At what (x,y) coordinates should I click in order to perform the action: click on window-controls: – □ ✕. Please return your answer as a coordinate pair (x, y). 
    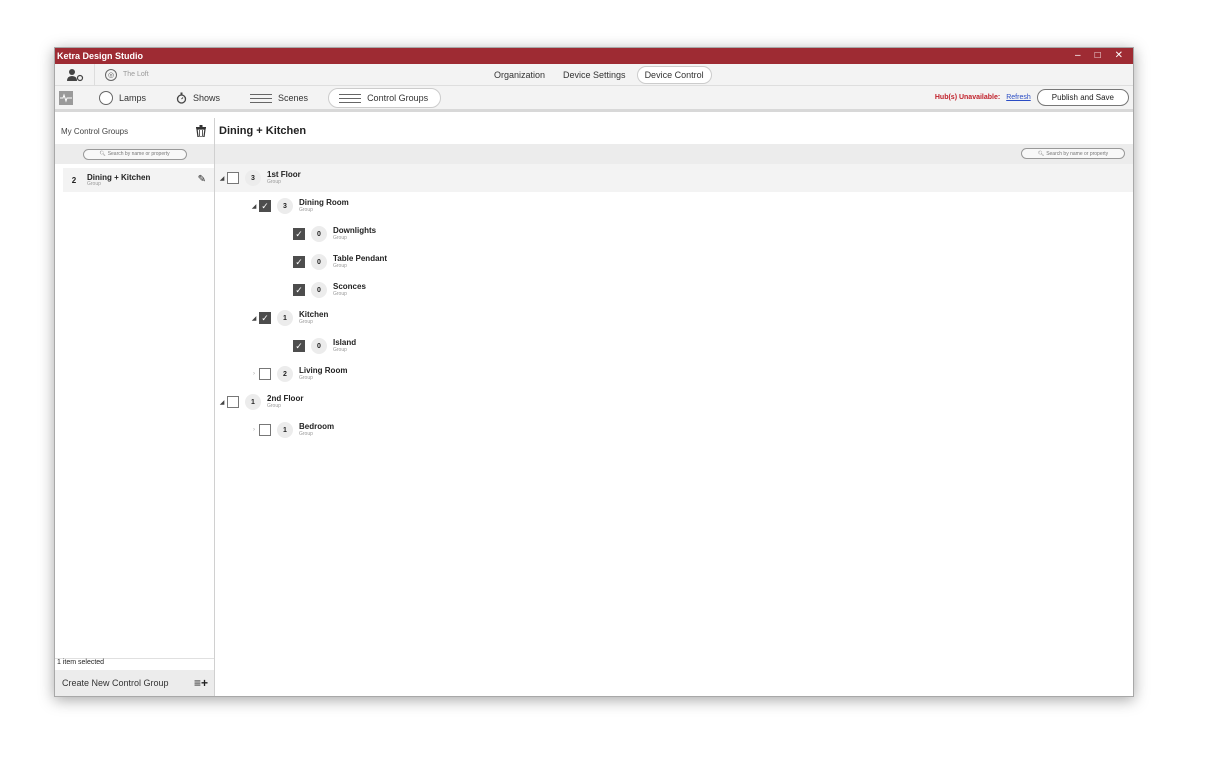
    Looking at the image, I should click on (1102, 56).